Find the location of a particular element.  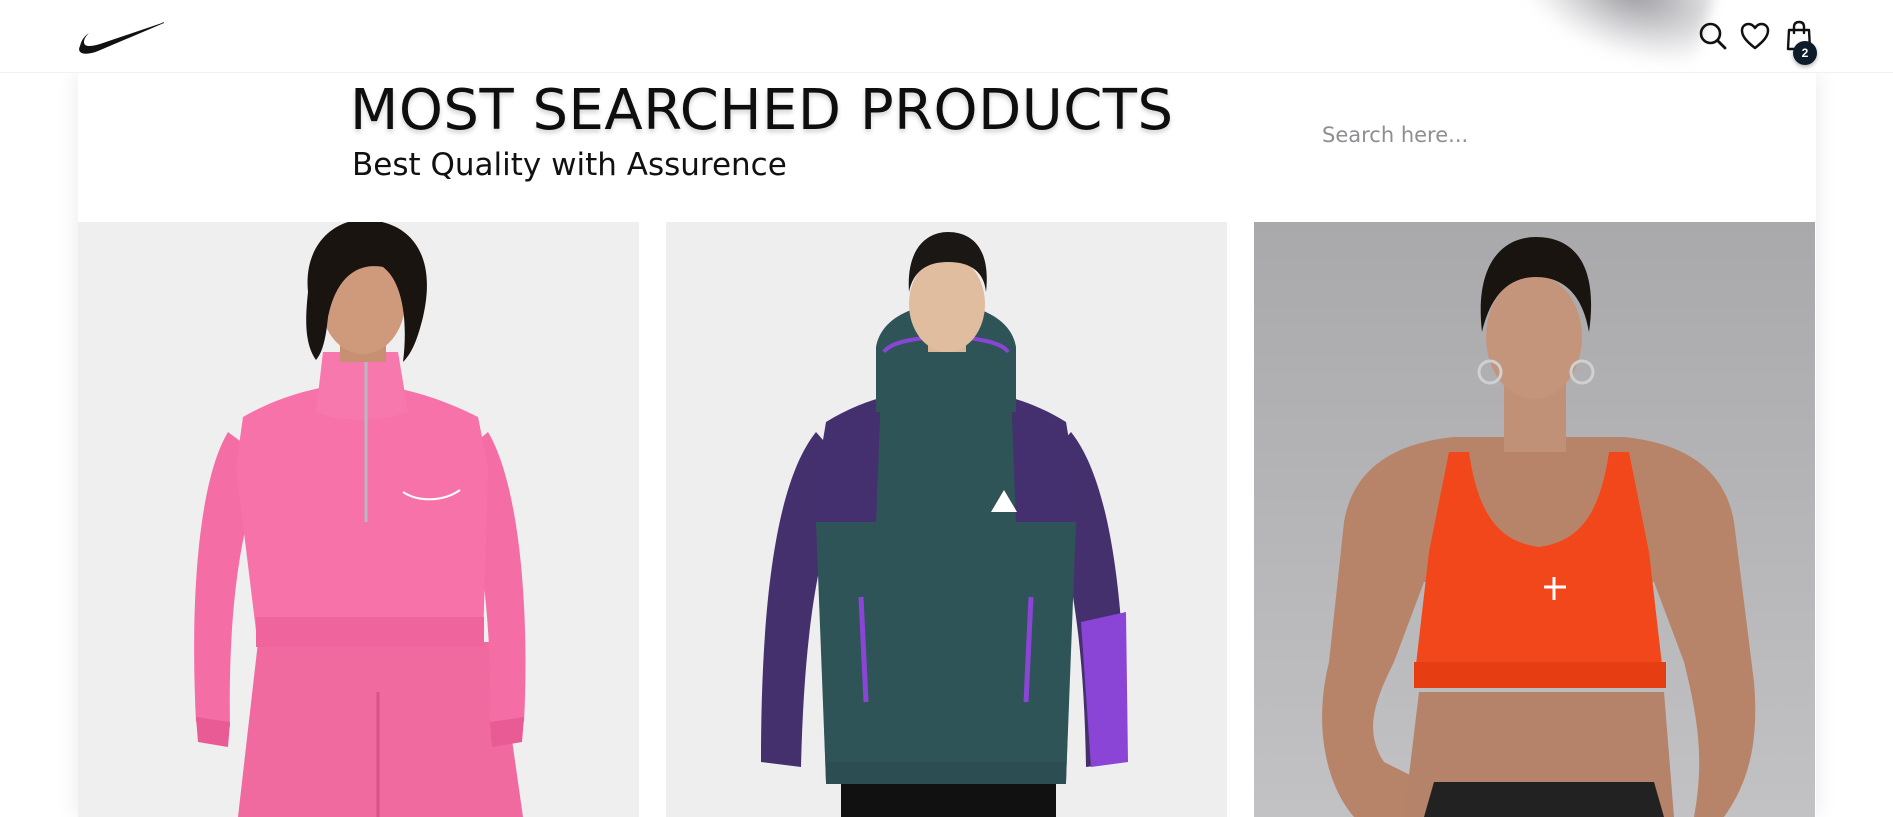

search-input is located at coordinates (1530, 135).